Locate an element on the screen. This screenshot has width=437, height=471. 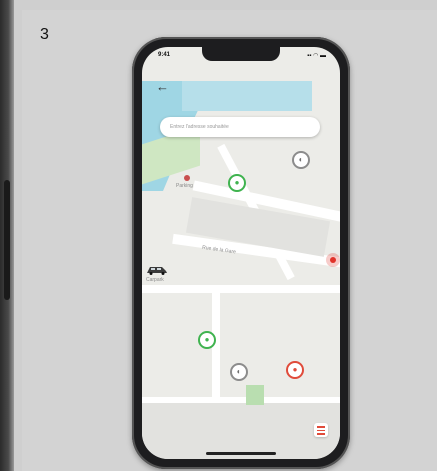
previous-photo-detail is located at coordinates (7, 240).